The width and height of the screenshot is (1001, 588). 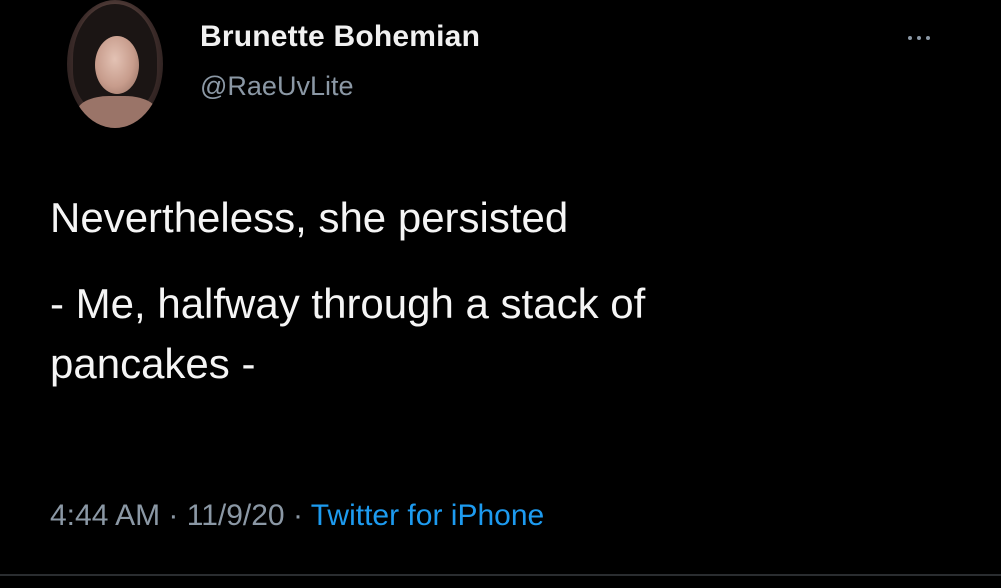 I want to click on author-name: Brunette Bohemian, so click(x=340, y=37).